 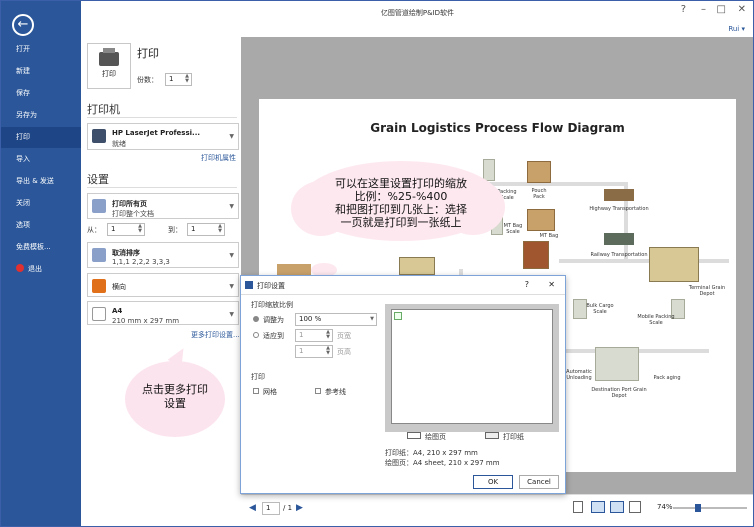 What do you see at coordinates (667, 378) in the screenshot?
I see `packaging-label: Pack aging` at bounding box center [667, 378].